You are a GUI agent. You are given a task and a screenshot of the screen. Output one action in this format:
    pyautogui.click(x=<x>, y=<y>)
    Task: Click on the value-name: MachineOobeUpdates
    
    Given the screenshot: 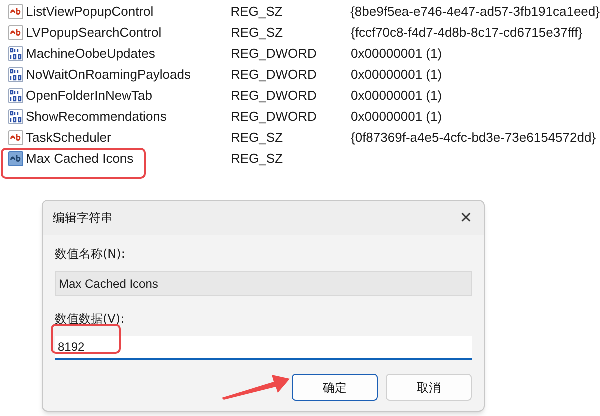 What is the action you would take?
    pyautogui.click(x=91, y=54)
    